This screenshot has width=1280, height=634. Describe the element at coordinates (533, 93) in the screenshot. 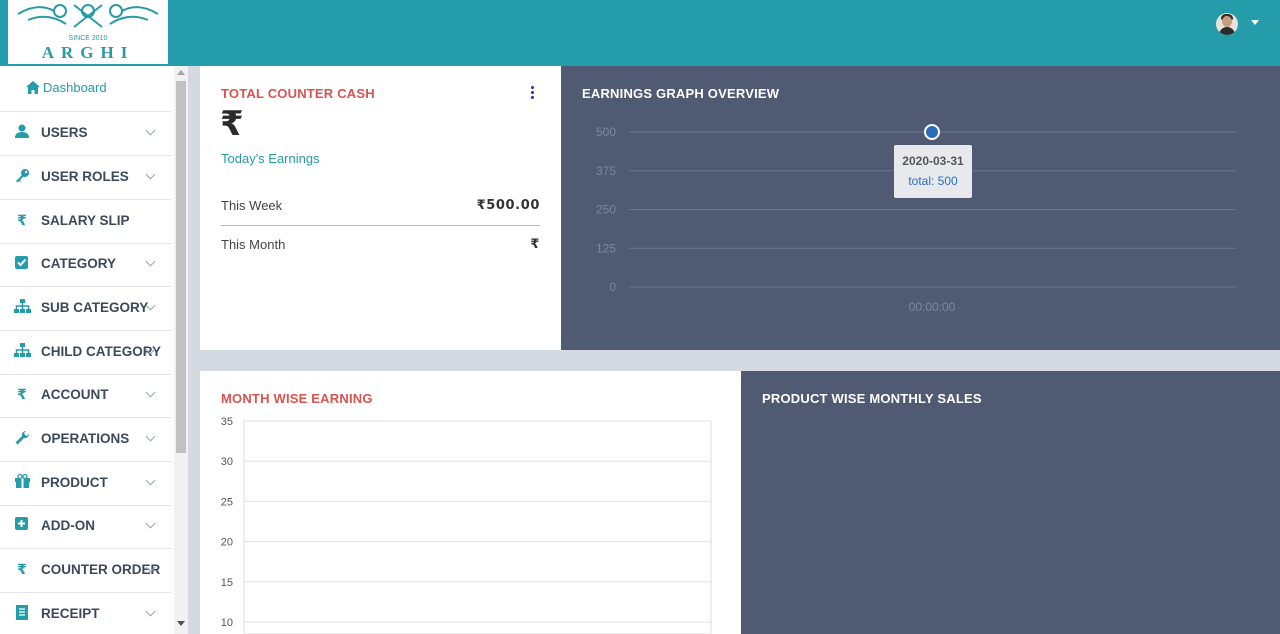

I see `more-options-icon` at that location.